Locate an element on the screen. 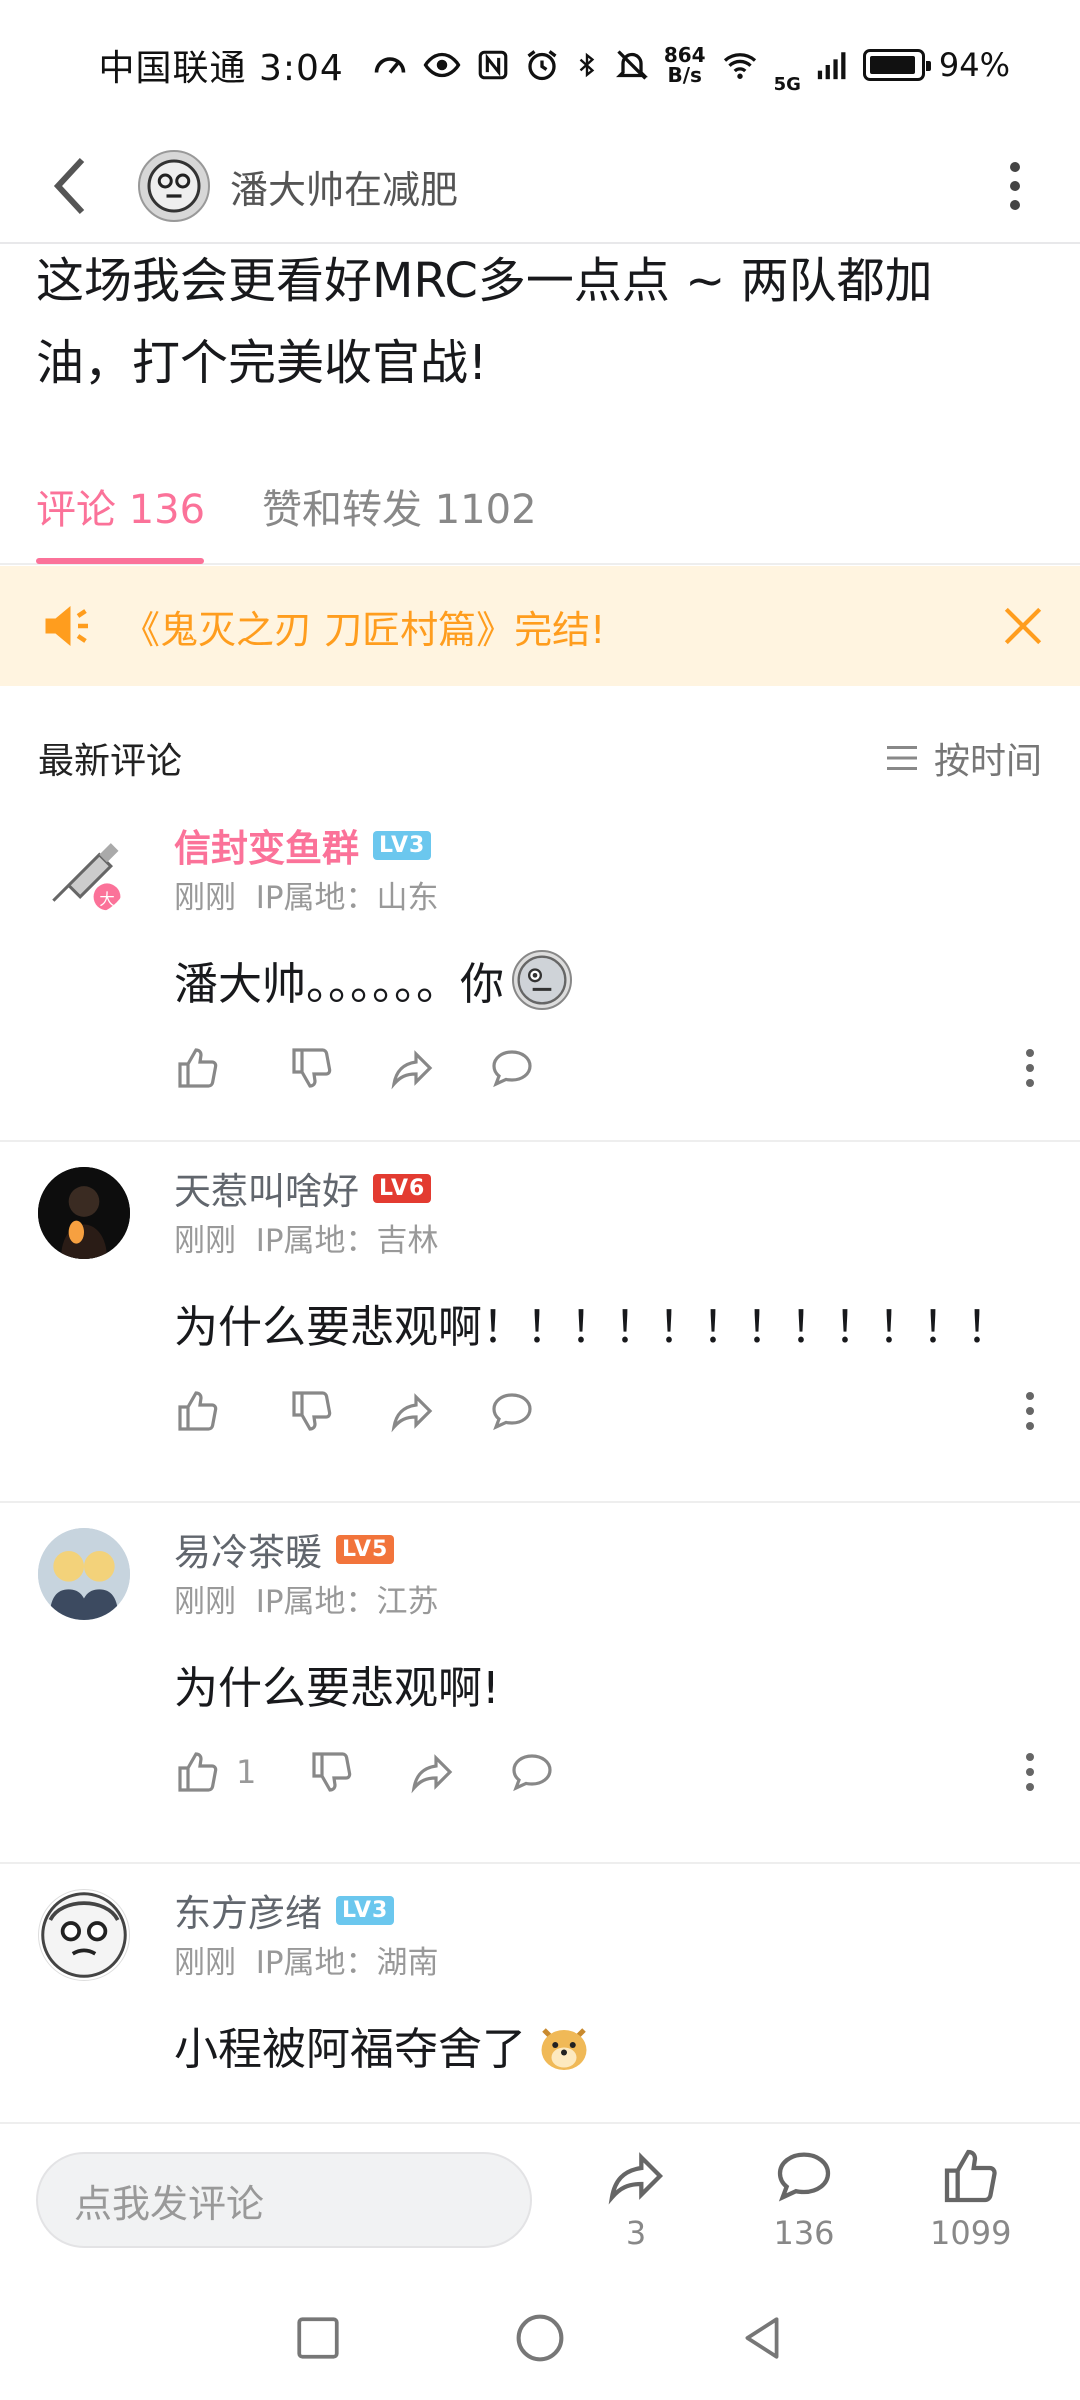  net-speed: 864 B/s is located at coordinates (684, 65).